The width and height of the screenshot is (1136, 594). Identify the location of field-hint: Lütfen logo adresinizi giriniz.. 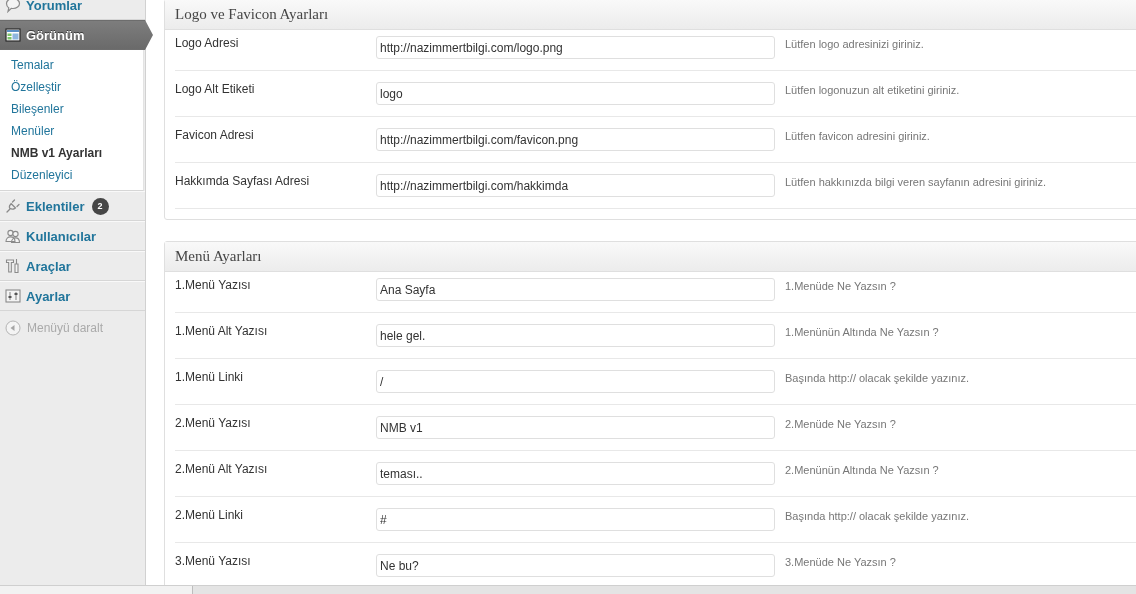
(854, 44).